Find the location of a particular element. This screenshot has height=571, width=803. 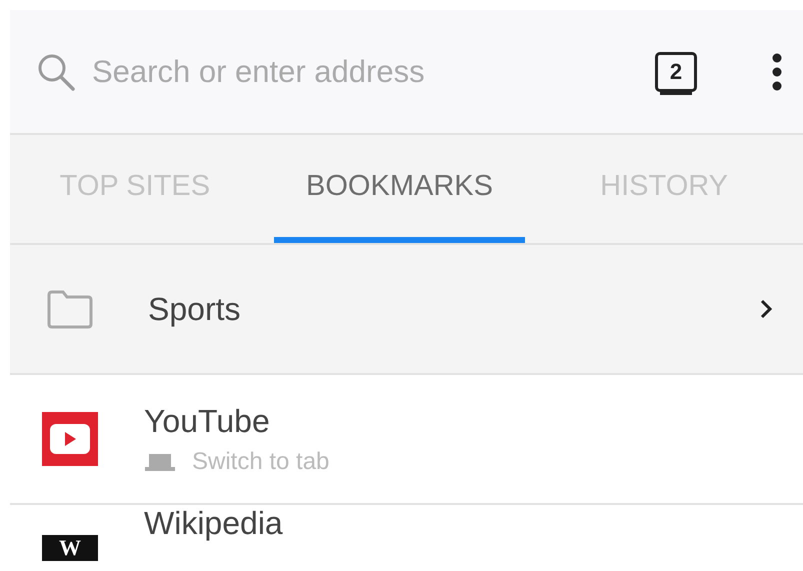

folder-icon is located at coordinates (70, 309).